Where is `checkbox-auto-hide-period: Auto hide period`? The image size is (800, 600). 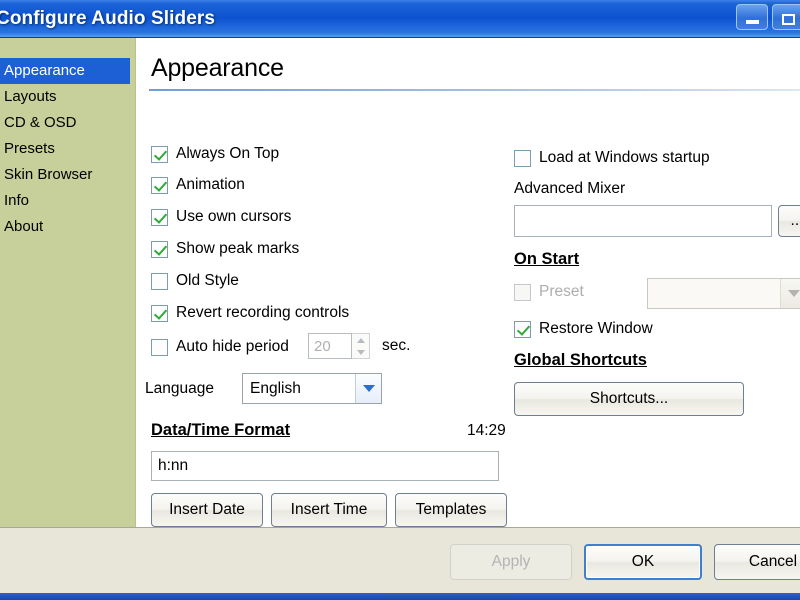
checkbox-auto-hide-period: Auto hide period is located at coordinates (220, 347).